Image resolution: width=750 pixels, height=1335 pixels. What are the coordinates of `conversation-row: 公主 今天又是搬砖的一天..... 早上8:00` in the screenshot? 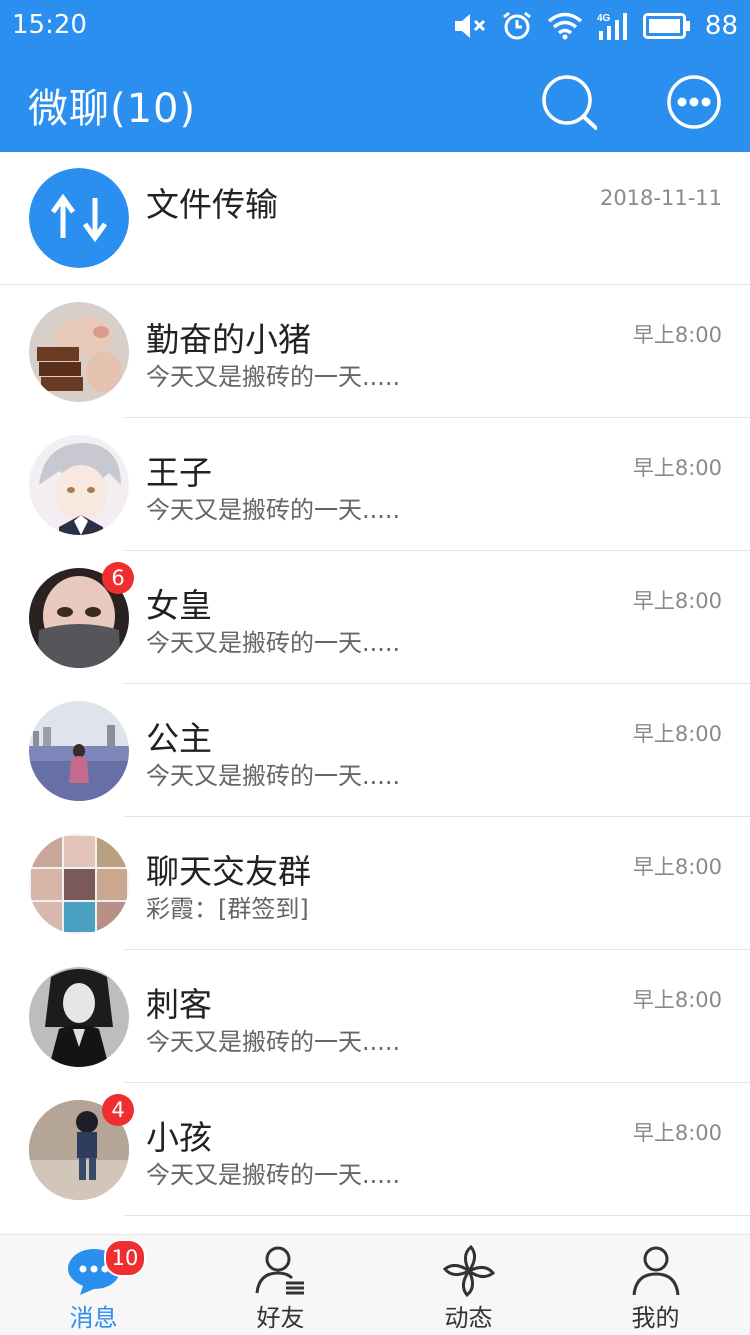 It's located at (375, 750).